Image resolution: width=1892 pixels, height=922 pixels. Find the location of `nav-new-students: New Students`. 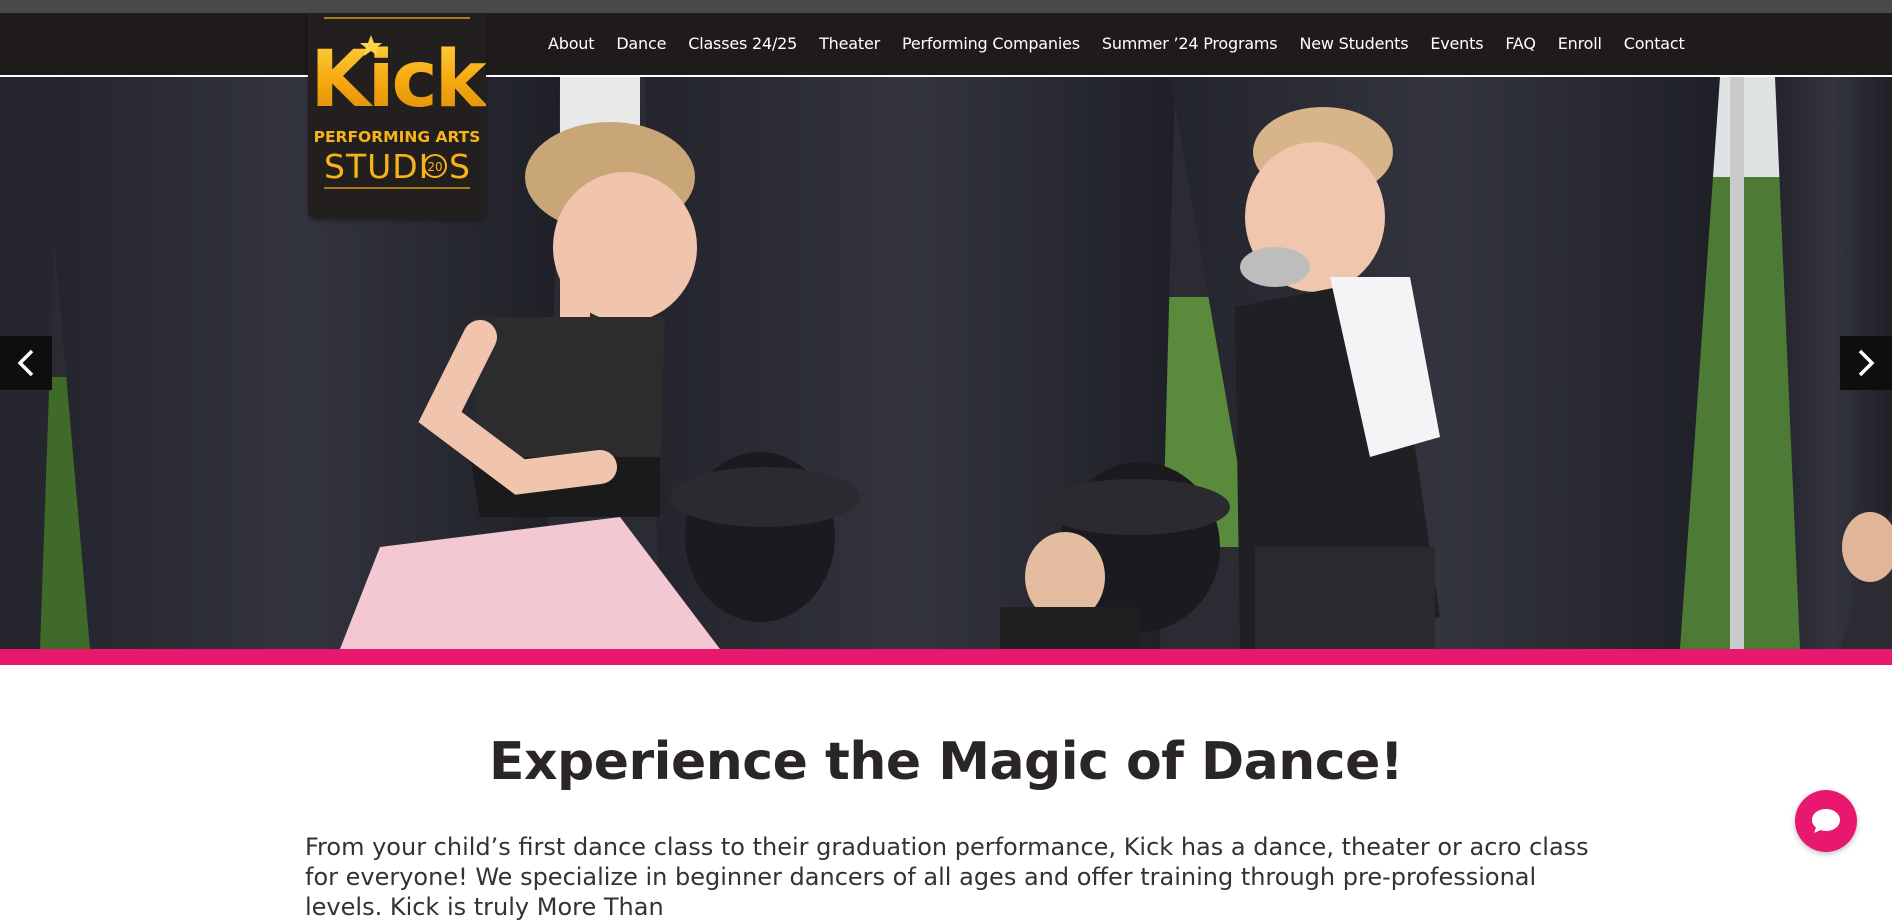

nav-new-students: New Students is located at coordinates (1353, 43).